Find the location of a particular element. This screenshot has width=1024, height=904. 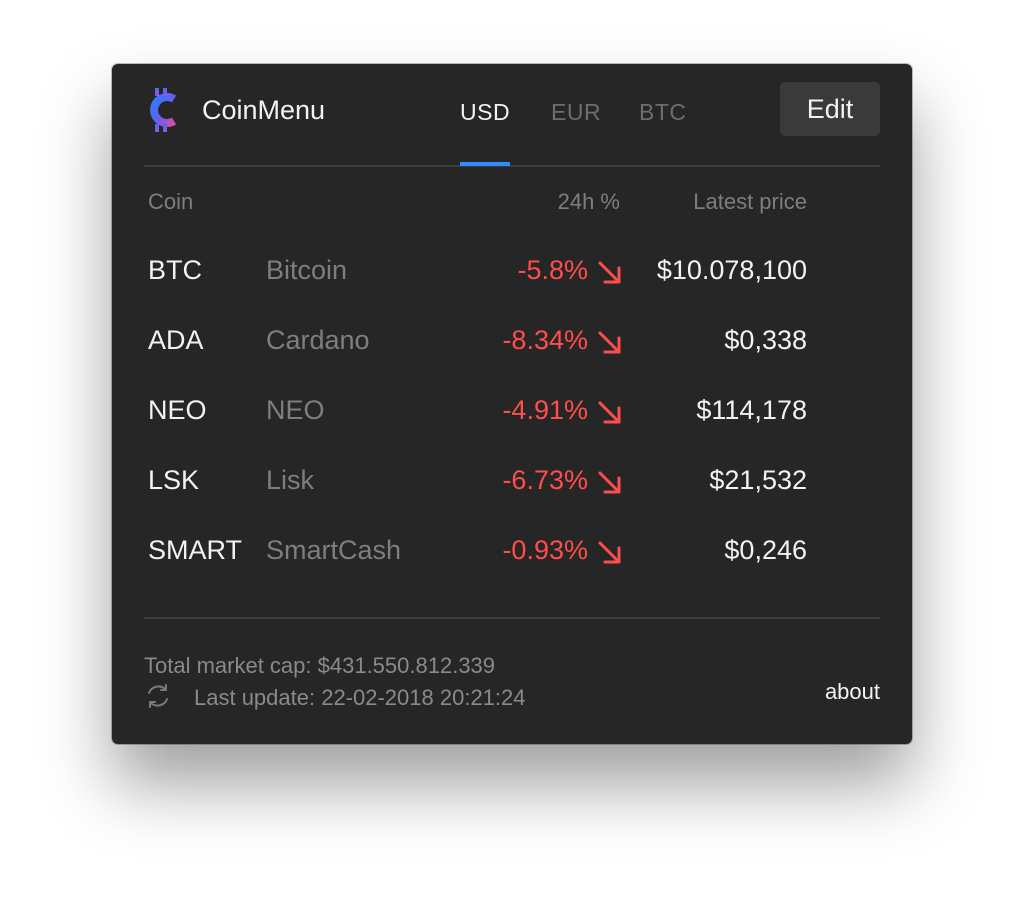

app-title: CoinMenu is located at coordinates (264, 110).